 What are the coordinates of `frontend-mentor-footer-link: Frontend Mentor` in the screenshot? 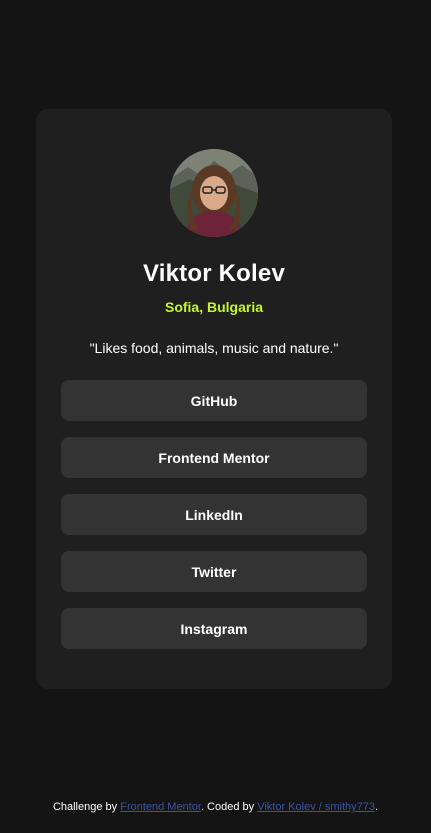 It's located at (160, 807).